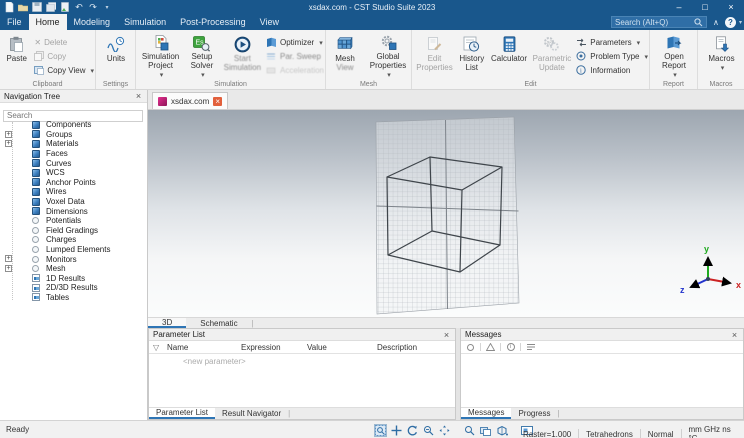 This screenshot has height=438, width=744. What do you see at coordinates (679, 7) in the screenshot?
I see `minimize-button: –` at bounding box center [679, 7].